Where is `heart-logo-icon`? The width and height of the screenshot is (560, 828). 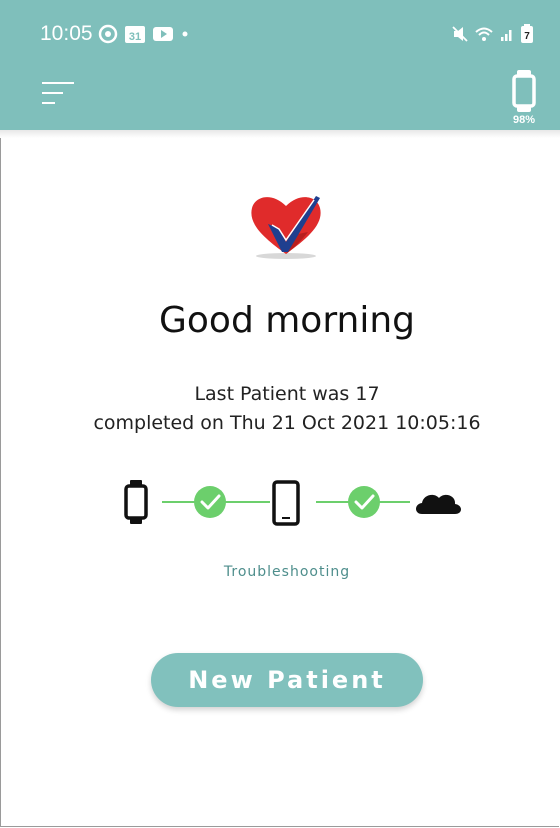
heart-logo-icon is located at coordinates (286, 227).